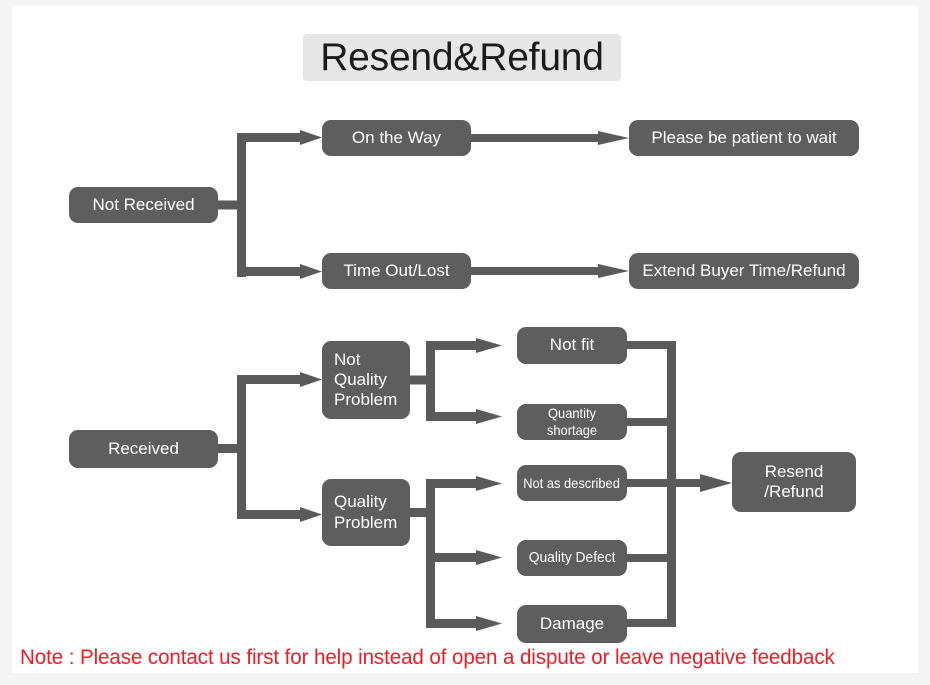 The image size is (930, 685). I want to click on node-label: Time Out/Lost, so click(396, 270).